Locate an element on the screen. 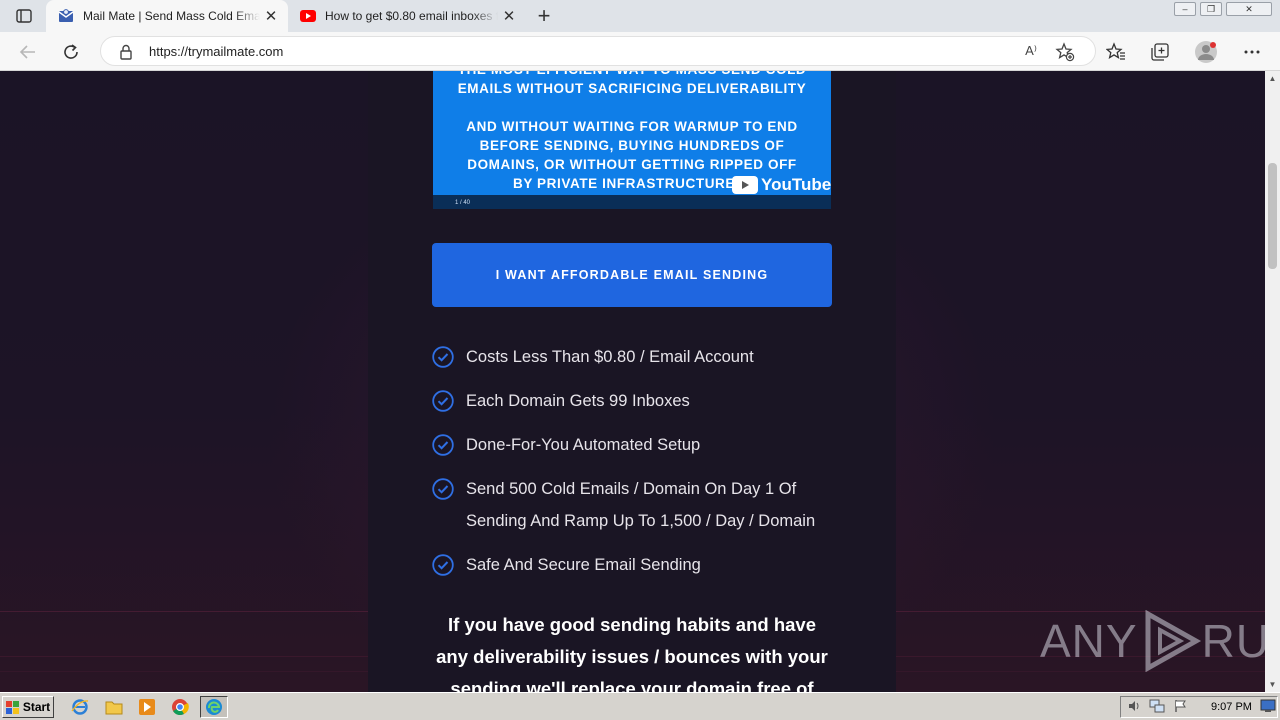 This screenshot has height=720, width=1280. internet-explorer-icon is located at coordinates (80, 707).